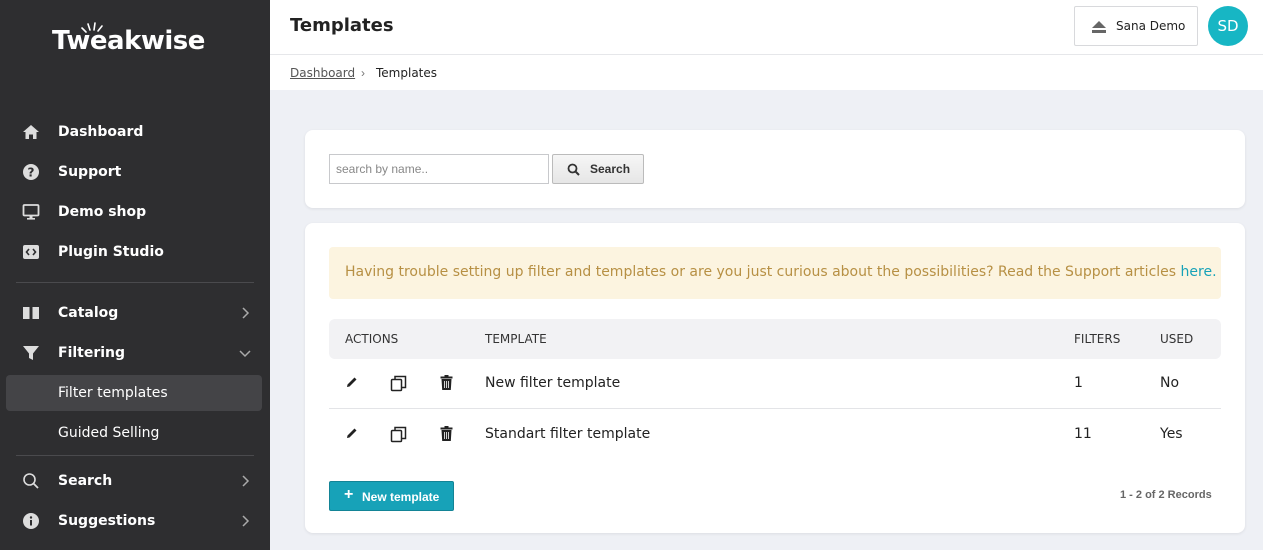  What do you see at coordinates (1099, 27) in the screenshot?
I see `eject-icon` at bounding box center [1099, 27].